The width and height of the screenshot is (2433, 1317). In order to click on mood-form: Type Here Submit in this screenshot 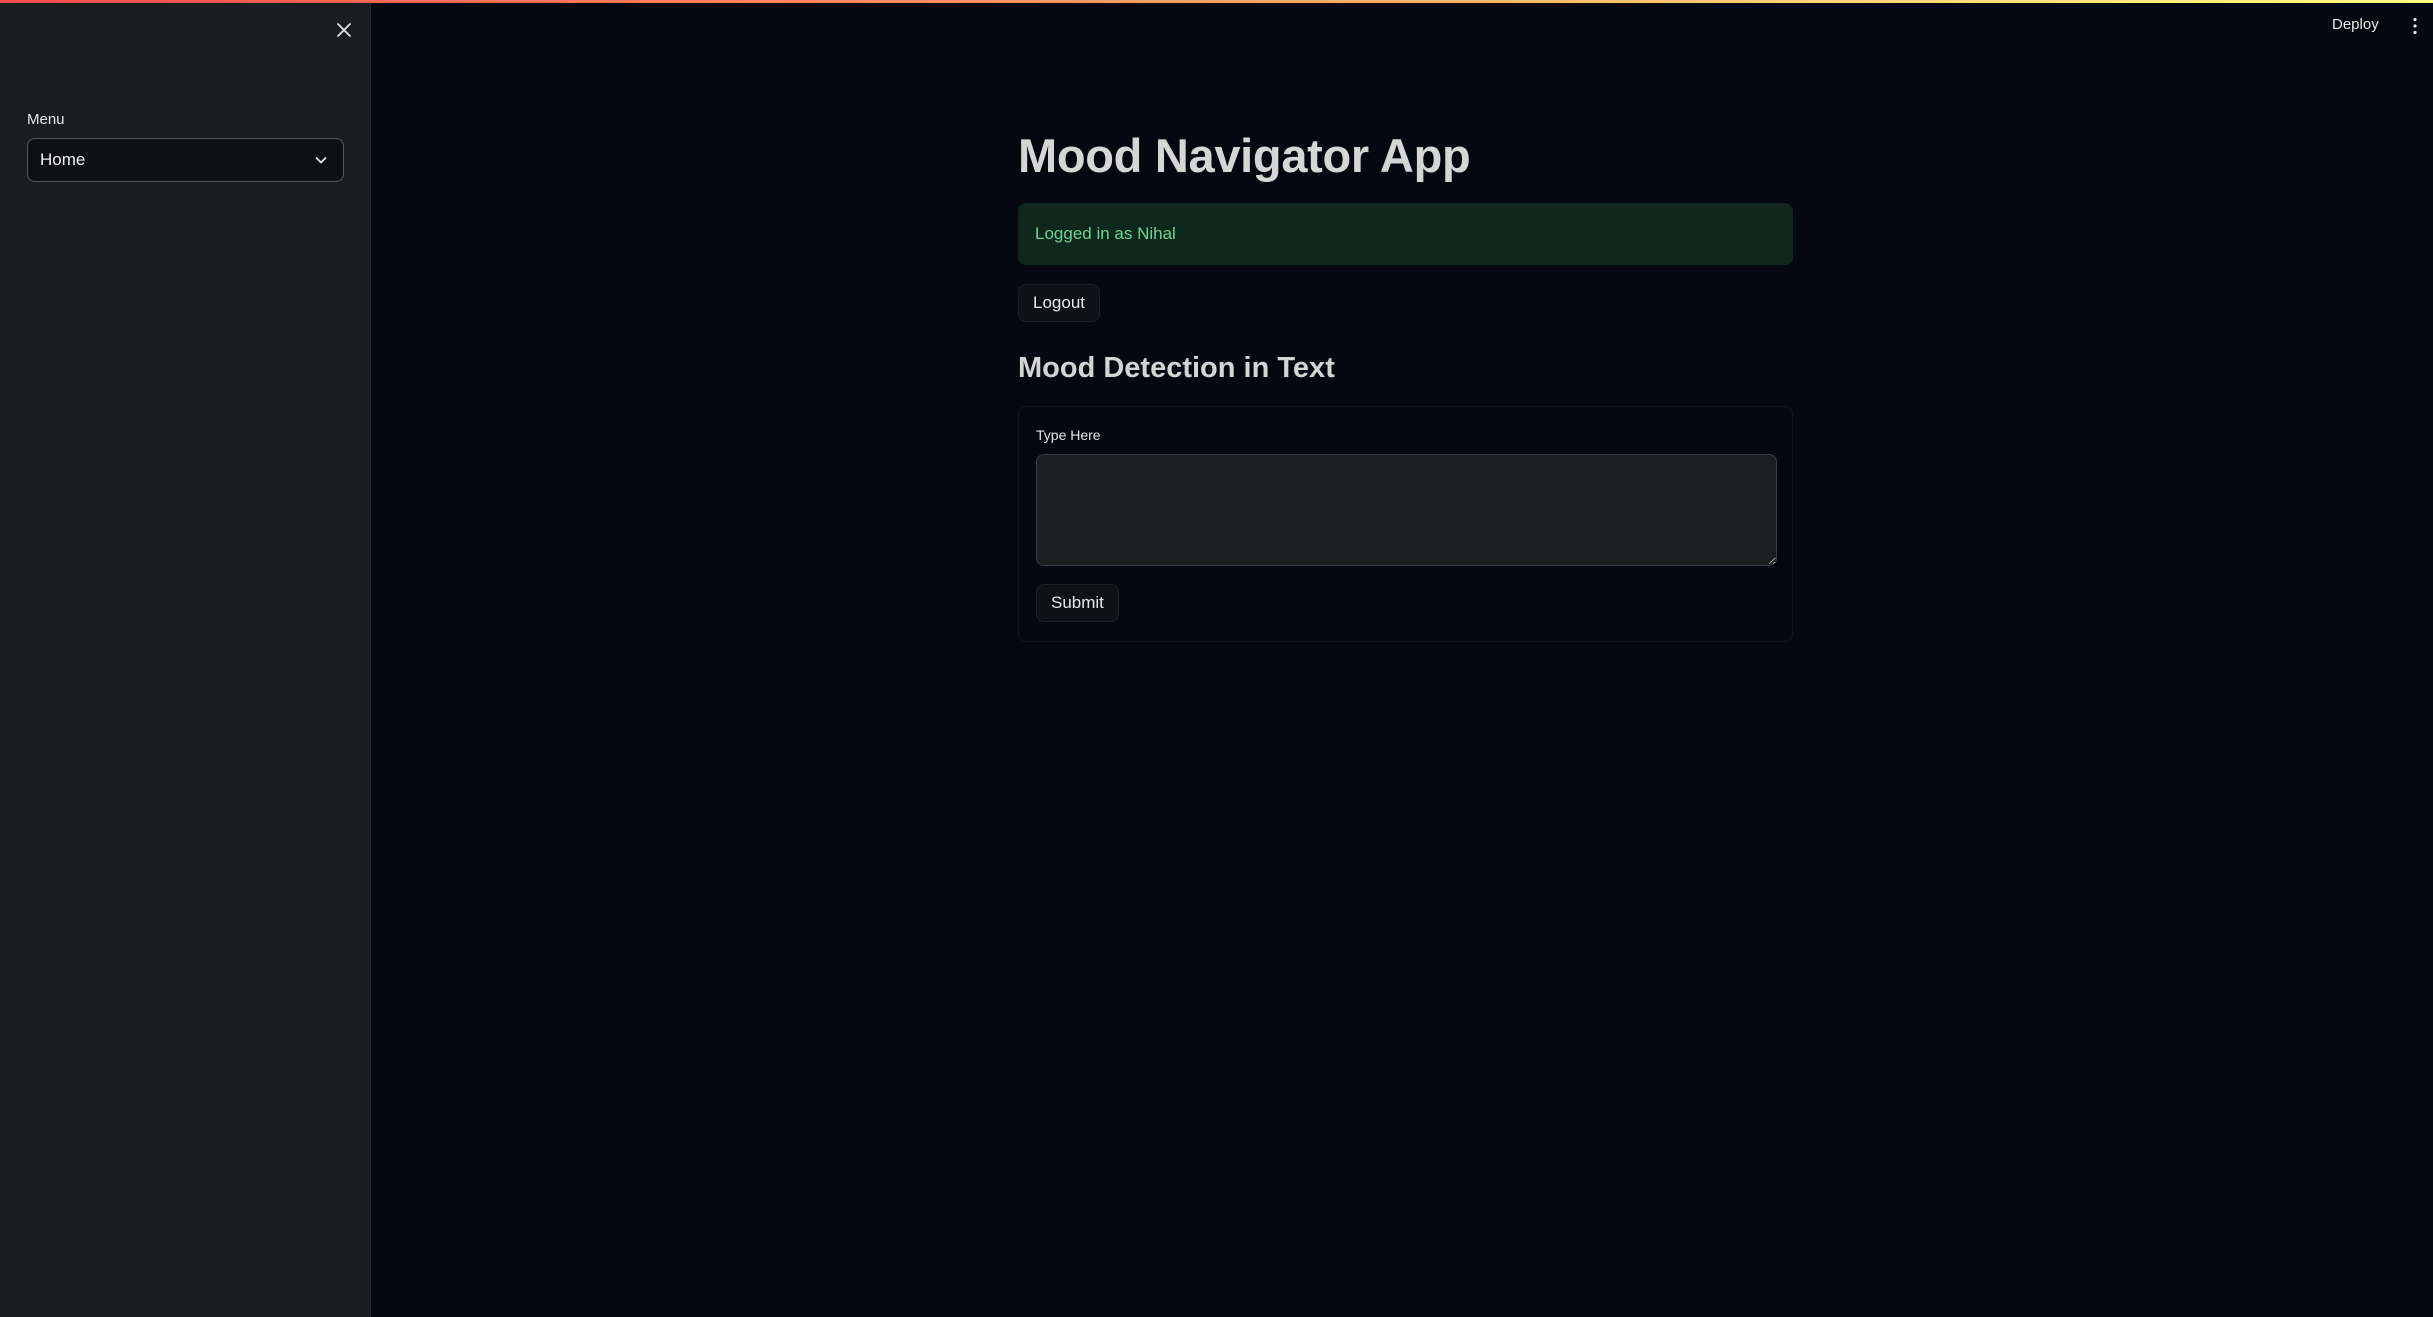, I will do `click(1405, 524)`.